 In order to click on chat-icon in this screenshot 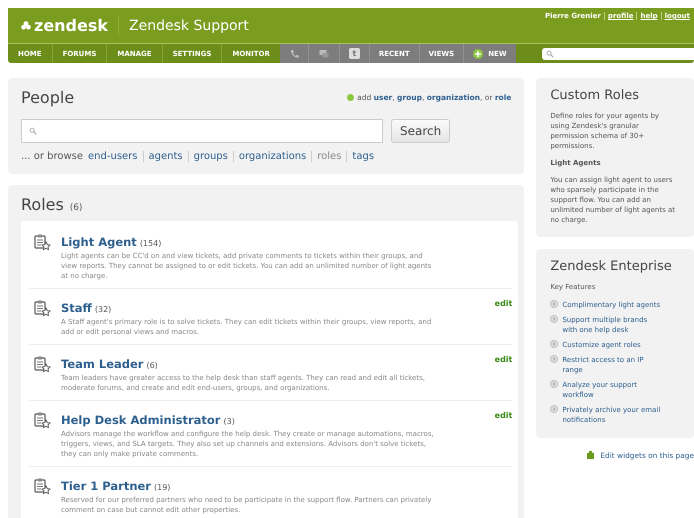, I will do `click(324, 53)`.